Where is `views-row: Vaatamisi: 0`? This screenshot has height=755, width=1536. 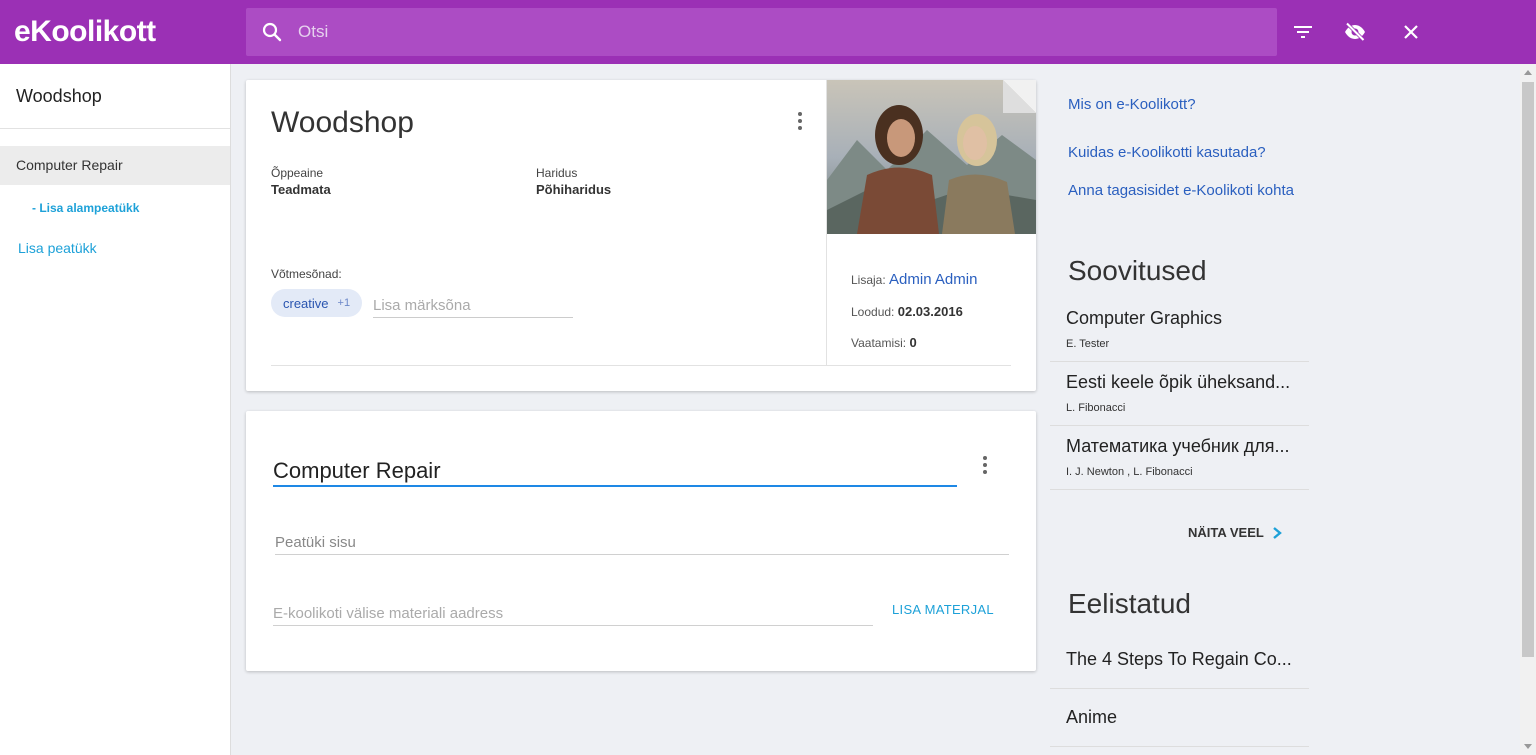 views-row: Vaatamisi: 0 is located at coordinates (884, 342).